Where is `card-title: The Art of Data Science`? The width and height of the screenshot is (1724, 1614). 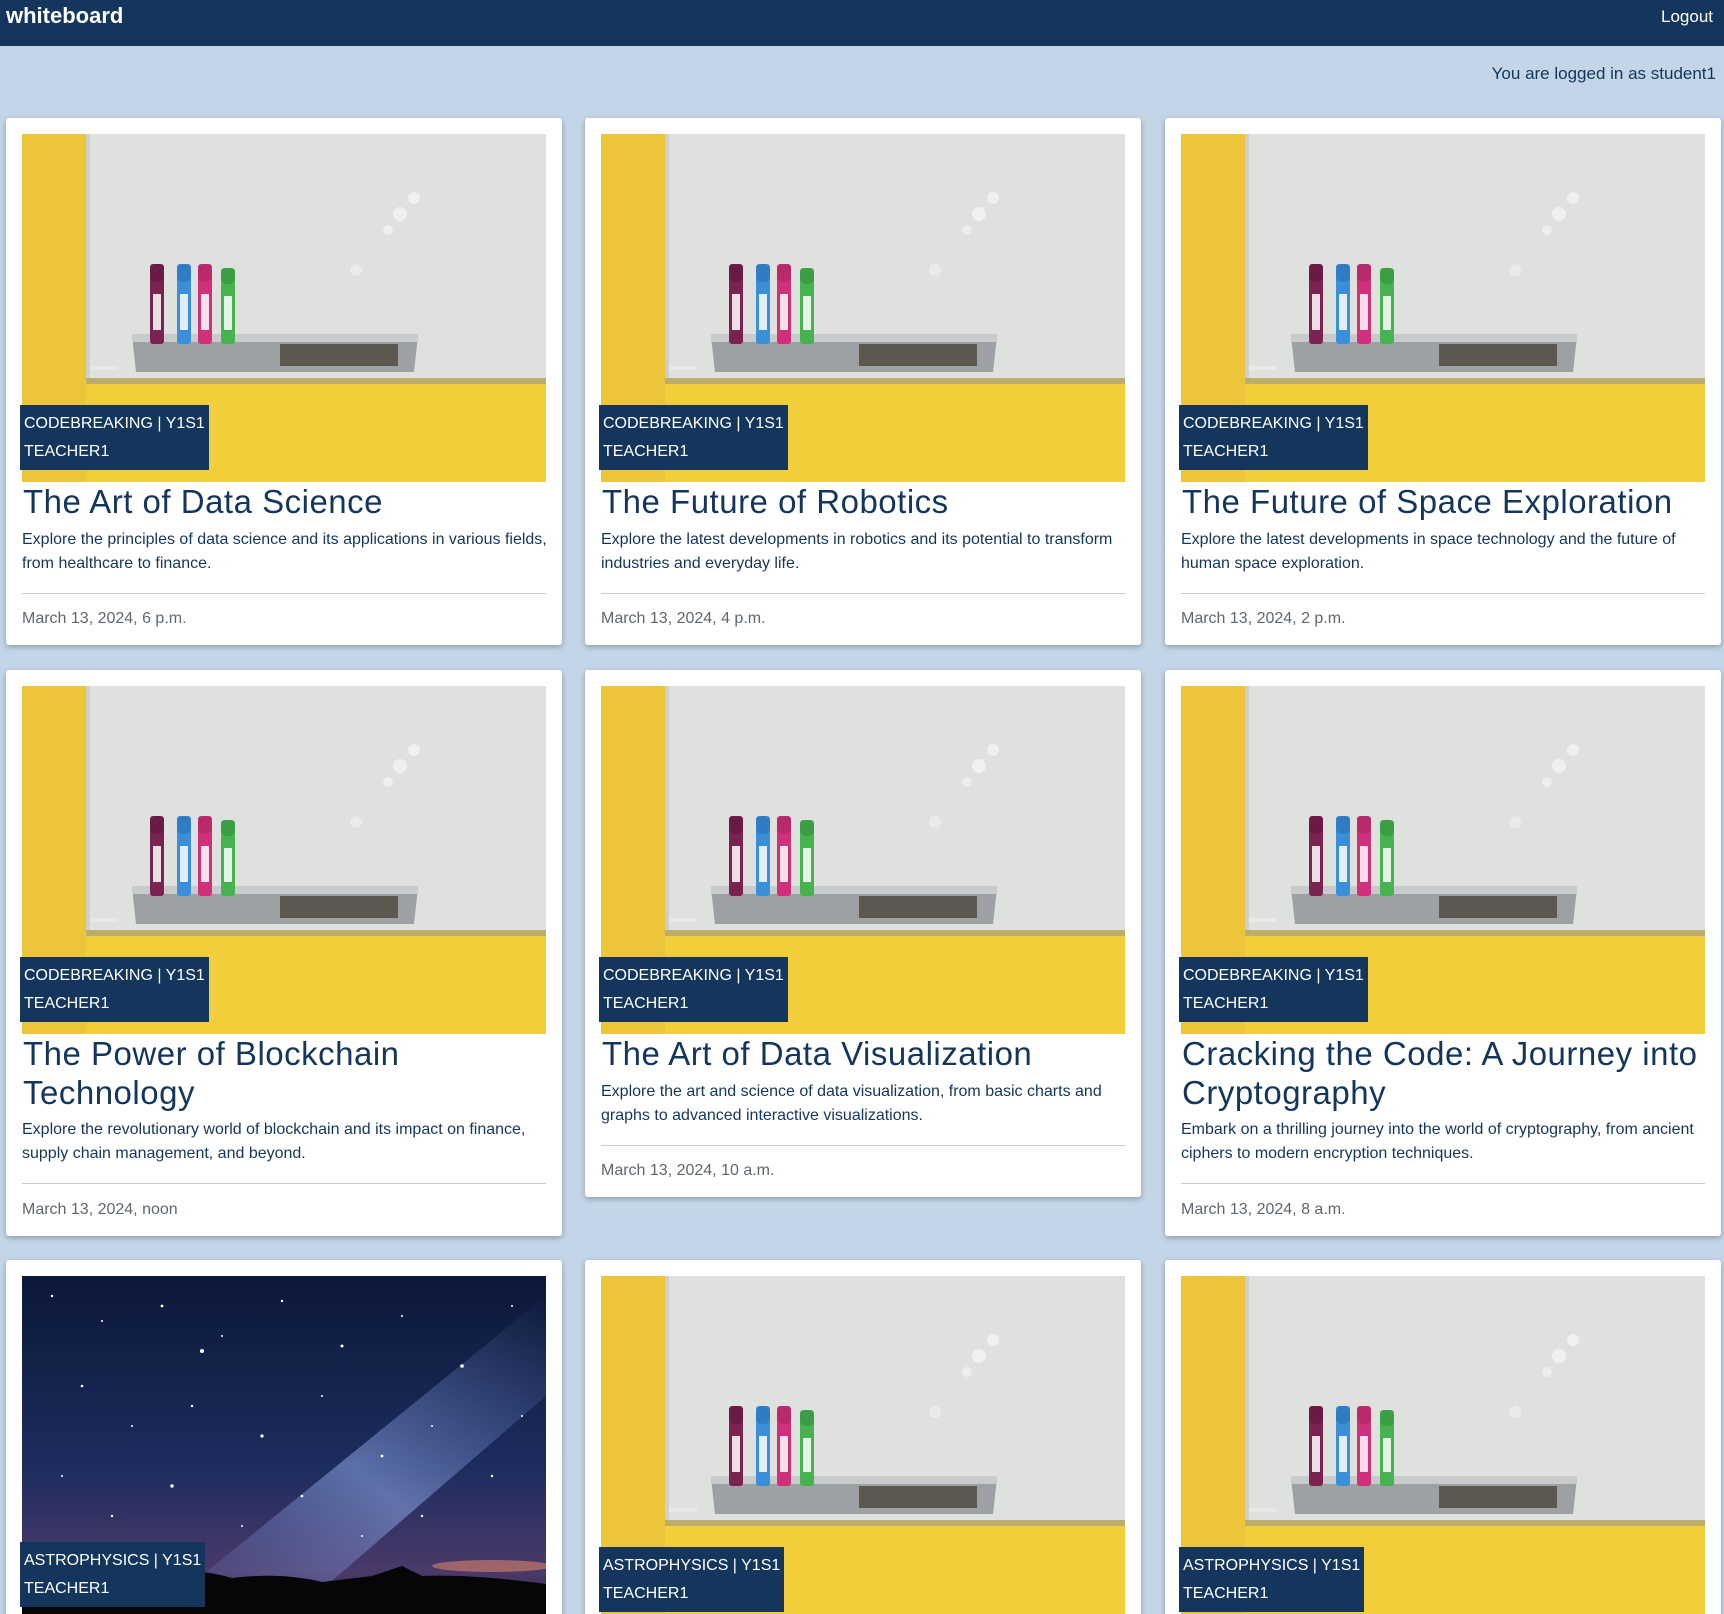 card-title: The Art of Data Science is located at coordinates (285, 501).